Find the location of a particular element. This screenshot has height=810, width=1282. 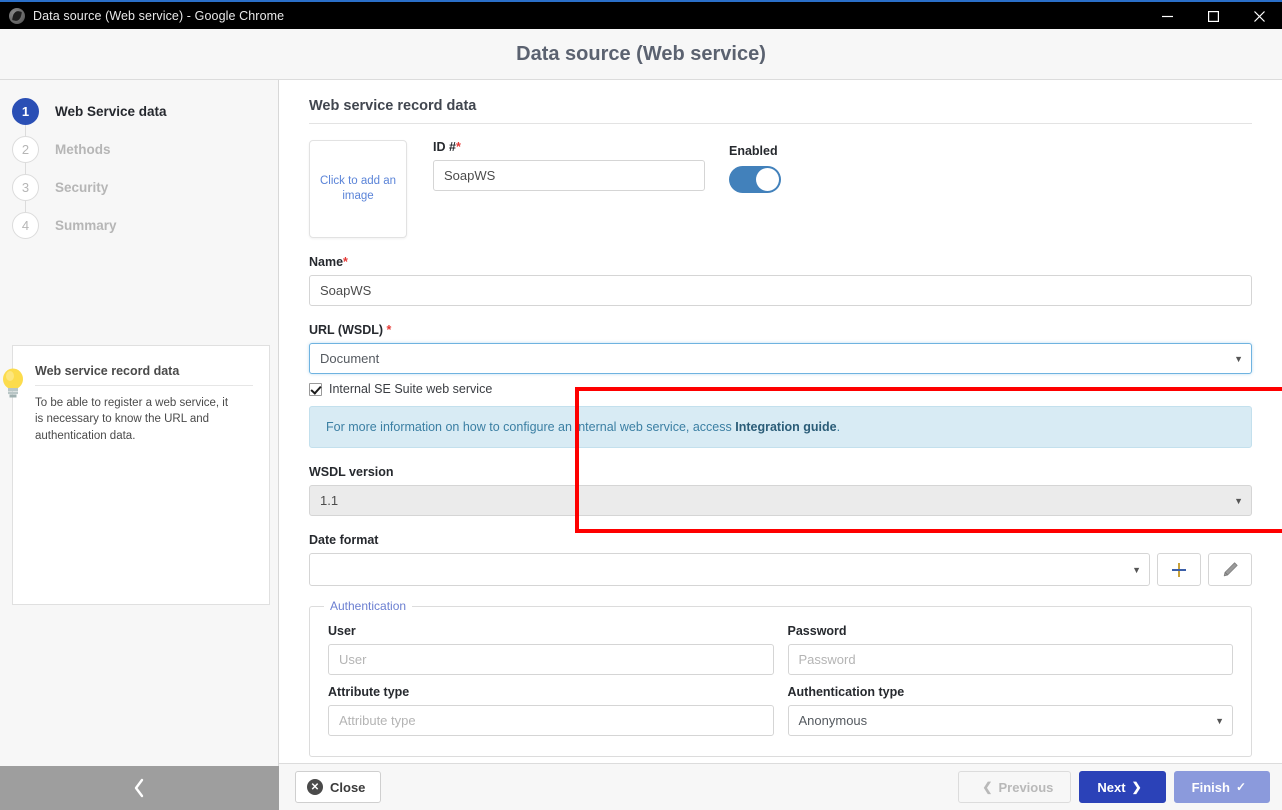

chevron-right-icon: ❯ is located at coordinates (1136, 787).